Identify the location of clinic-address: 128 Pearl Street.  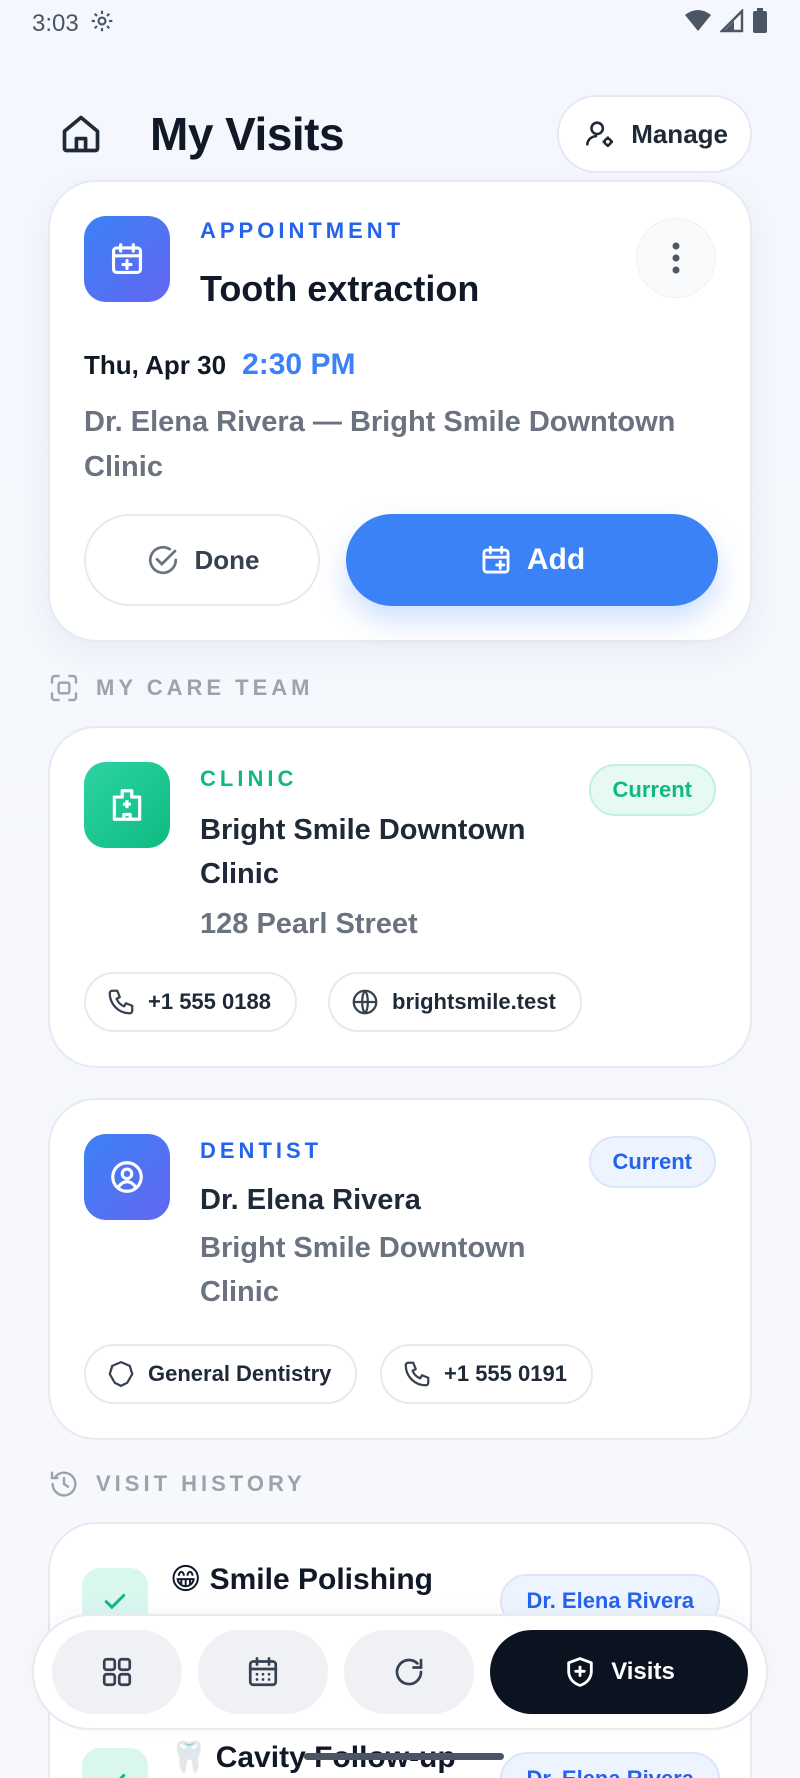
(309, 924).